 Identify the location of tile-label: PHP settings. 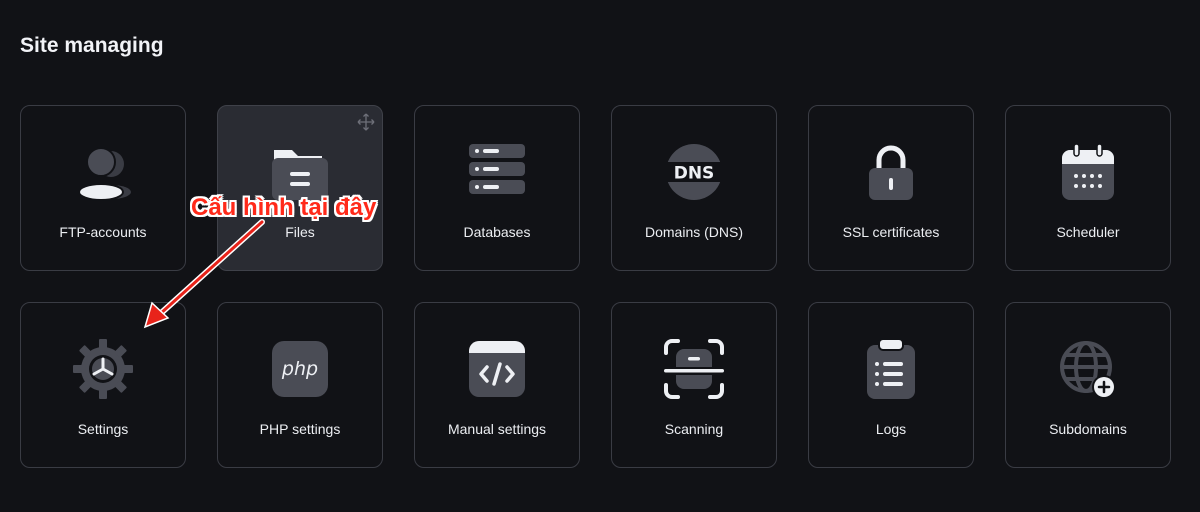
(300, 429).